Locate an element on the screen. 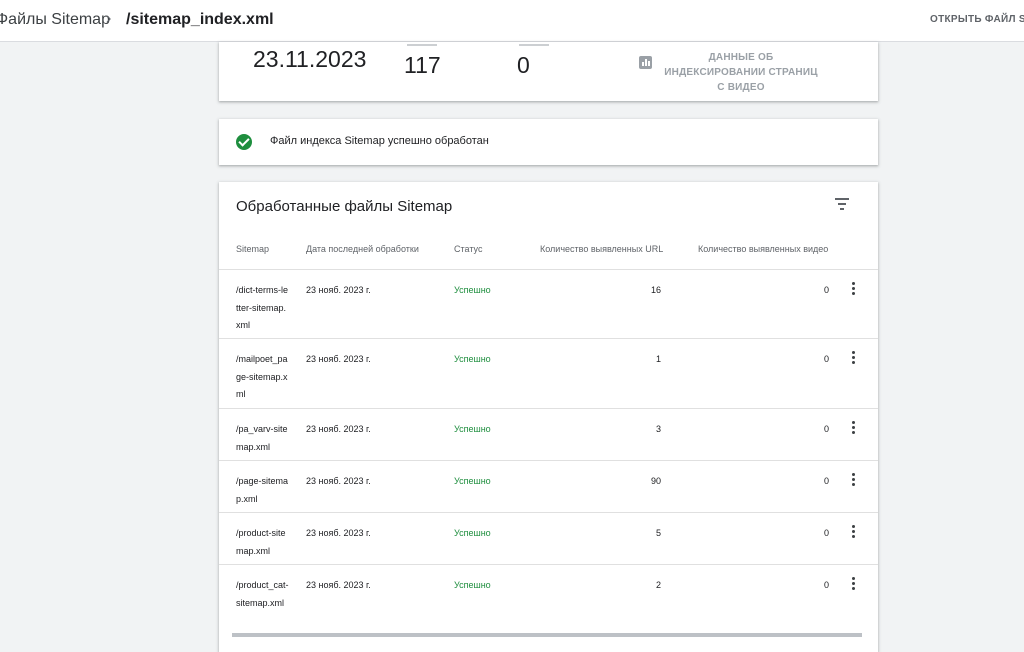  status-banner: Файл индекса Sitemap успешно обработан is located at coordinates (548, 142).